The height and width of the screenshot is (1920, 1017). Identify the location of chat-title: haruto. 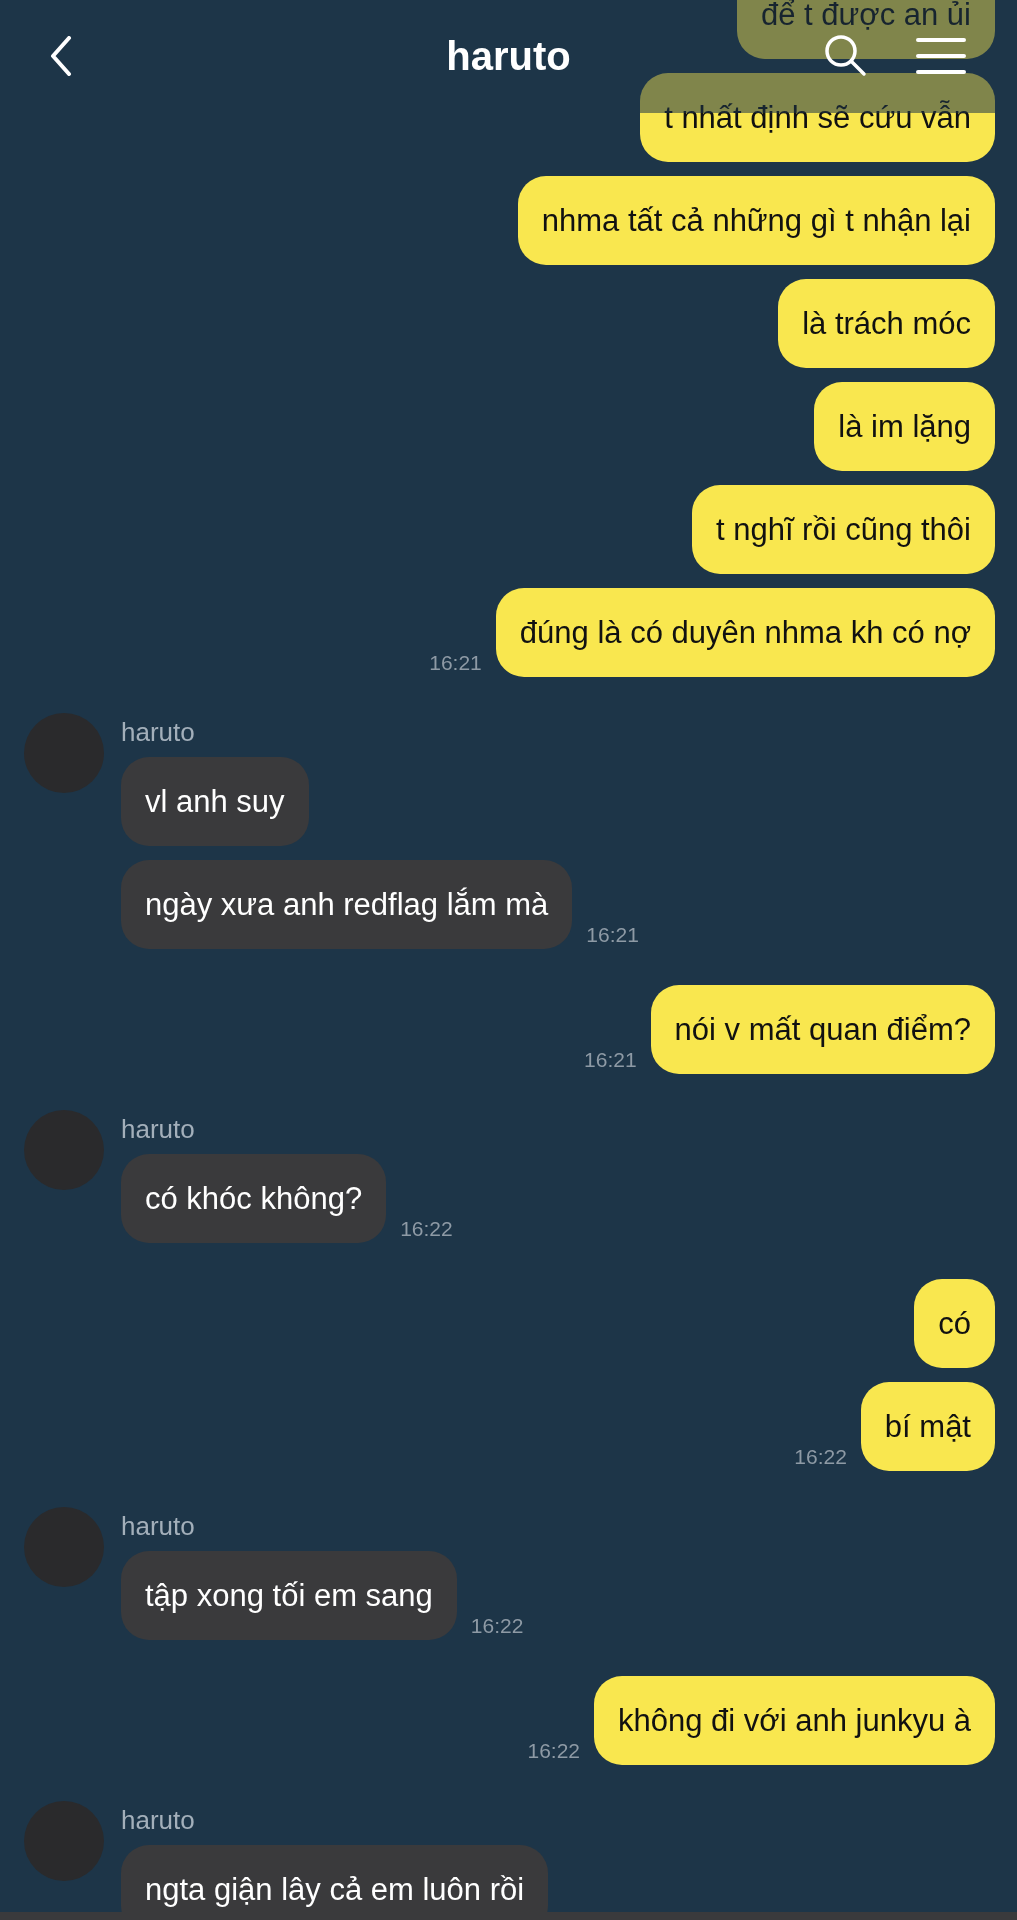
(508, 56).